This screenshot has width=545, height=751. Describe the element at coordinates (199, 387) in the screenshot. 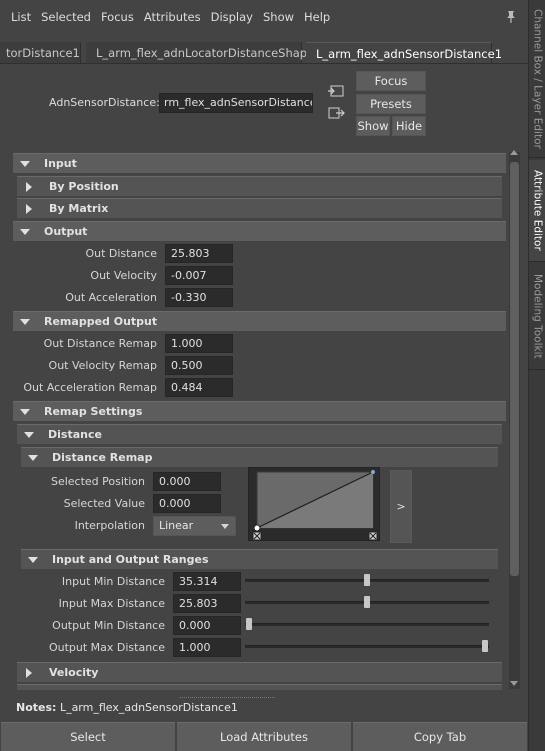

I see `out-acceleration-remap-field: 0.484` at that location.